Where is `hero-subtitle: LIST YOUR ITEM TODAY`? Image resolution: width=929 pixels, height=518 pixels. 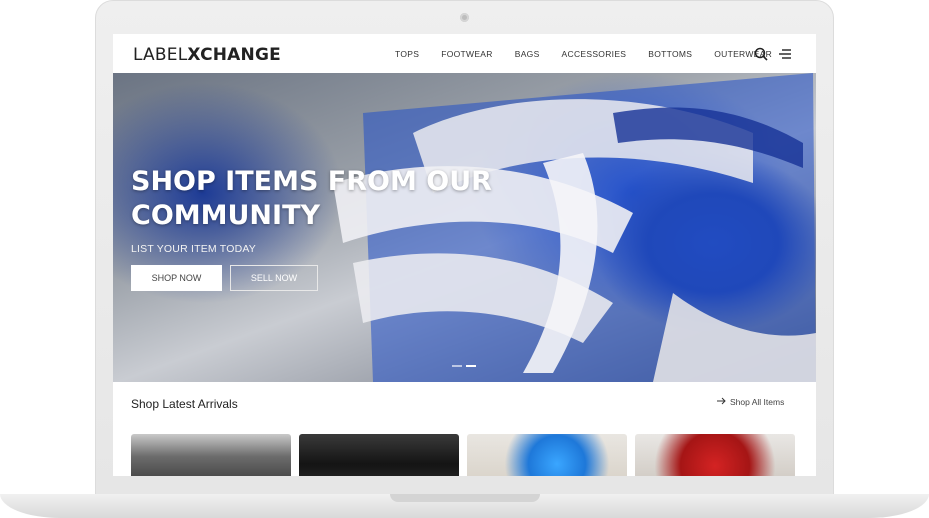 hero-subtitle: LIST YOUR ITEM TODAY is located at coordinates (193, 249).